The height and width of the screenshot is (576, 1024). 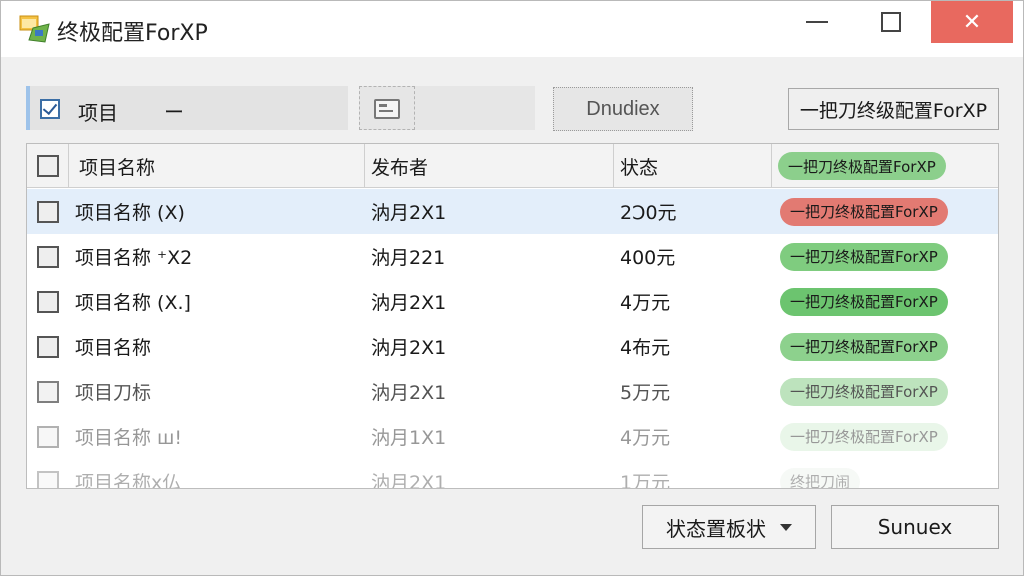 What do you see at coordinates (693, 166) in the screenshot?
I see `header-status: 状态` at bounding box center [693, 166].